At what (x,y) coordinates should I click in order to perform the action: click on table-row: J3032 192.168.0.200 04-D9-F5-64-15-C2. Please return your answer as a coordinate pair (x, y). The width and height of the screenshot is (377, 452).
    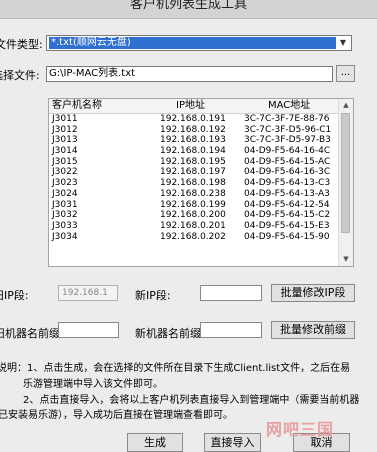
    Looking at the image, I should click on (194, 215).